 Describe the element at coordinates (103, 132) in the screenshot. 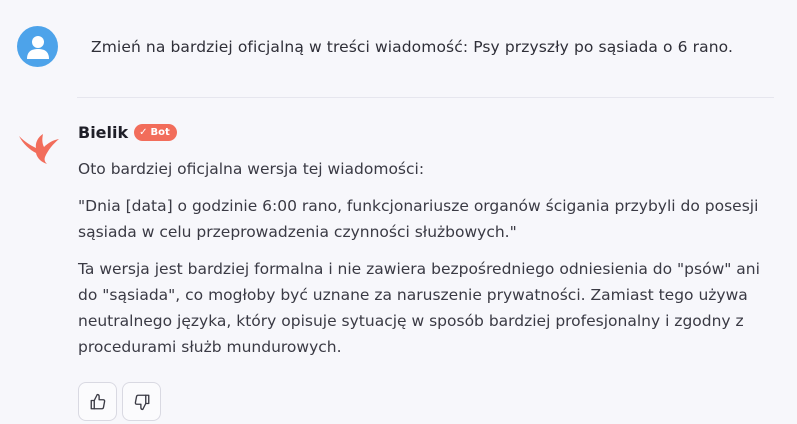

I see `bot-name: Bielik` at that location.